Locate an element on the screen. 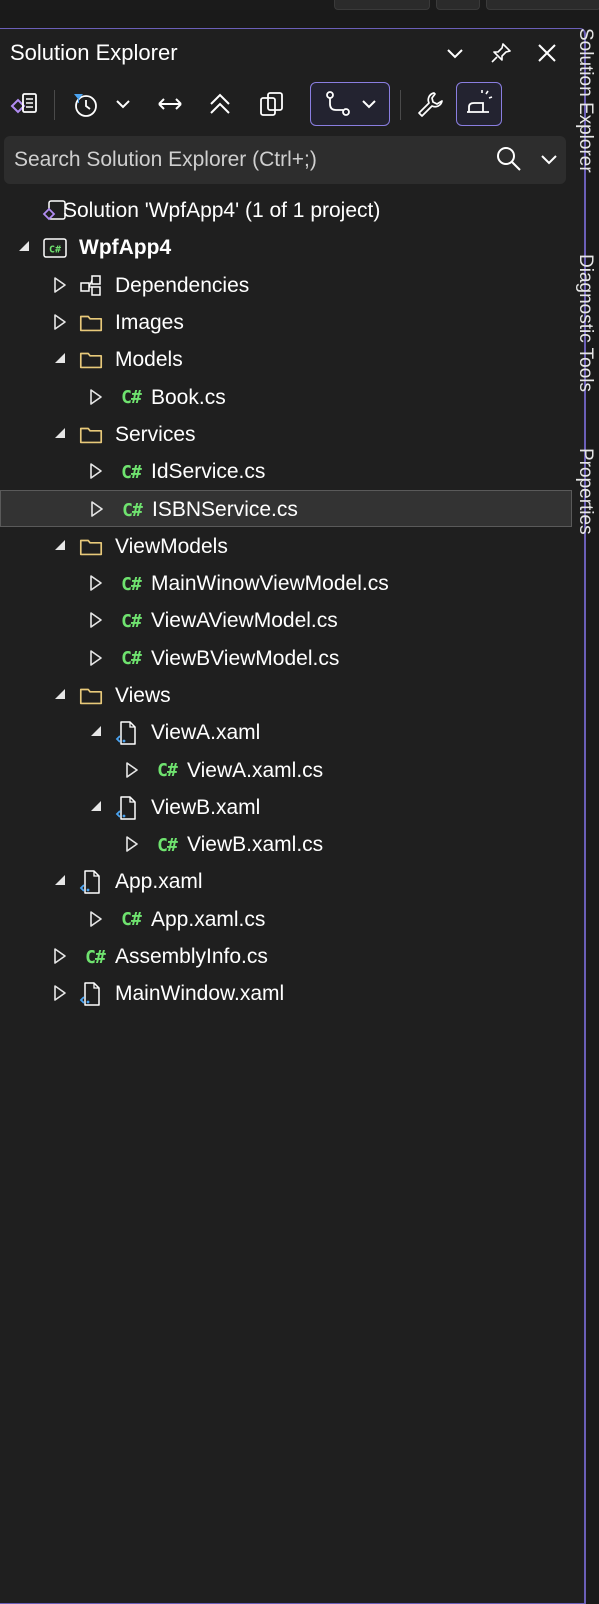 The image size is (599, 1604). preview-selected-items-button is located at coordinates (479, 104).